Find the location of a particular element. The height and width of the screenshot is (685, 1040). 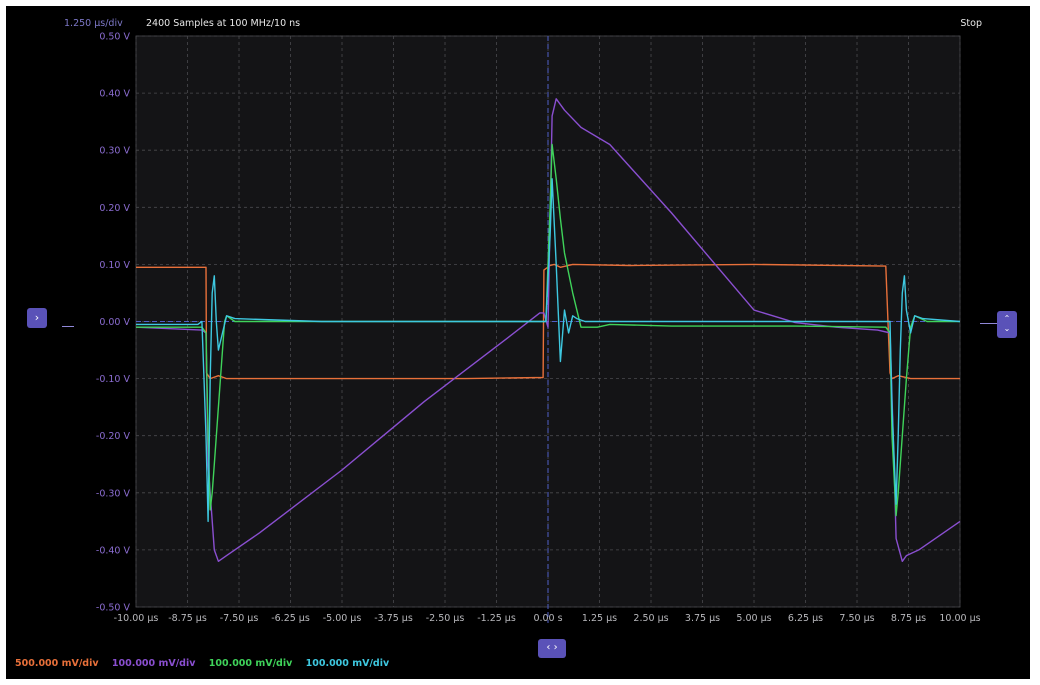

y-tick-label: 0.00 V is located at coordinates (114, 322).